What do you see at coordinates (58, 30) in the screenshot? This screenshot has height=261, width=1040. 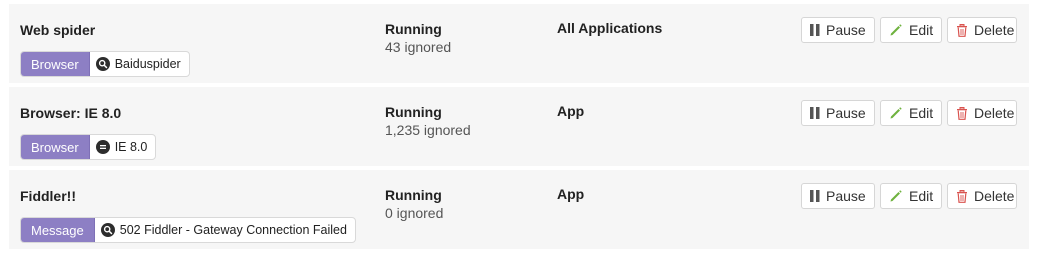 I see `rule-title: Web spider` at bounding box center [58, 30].